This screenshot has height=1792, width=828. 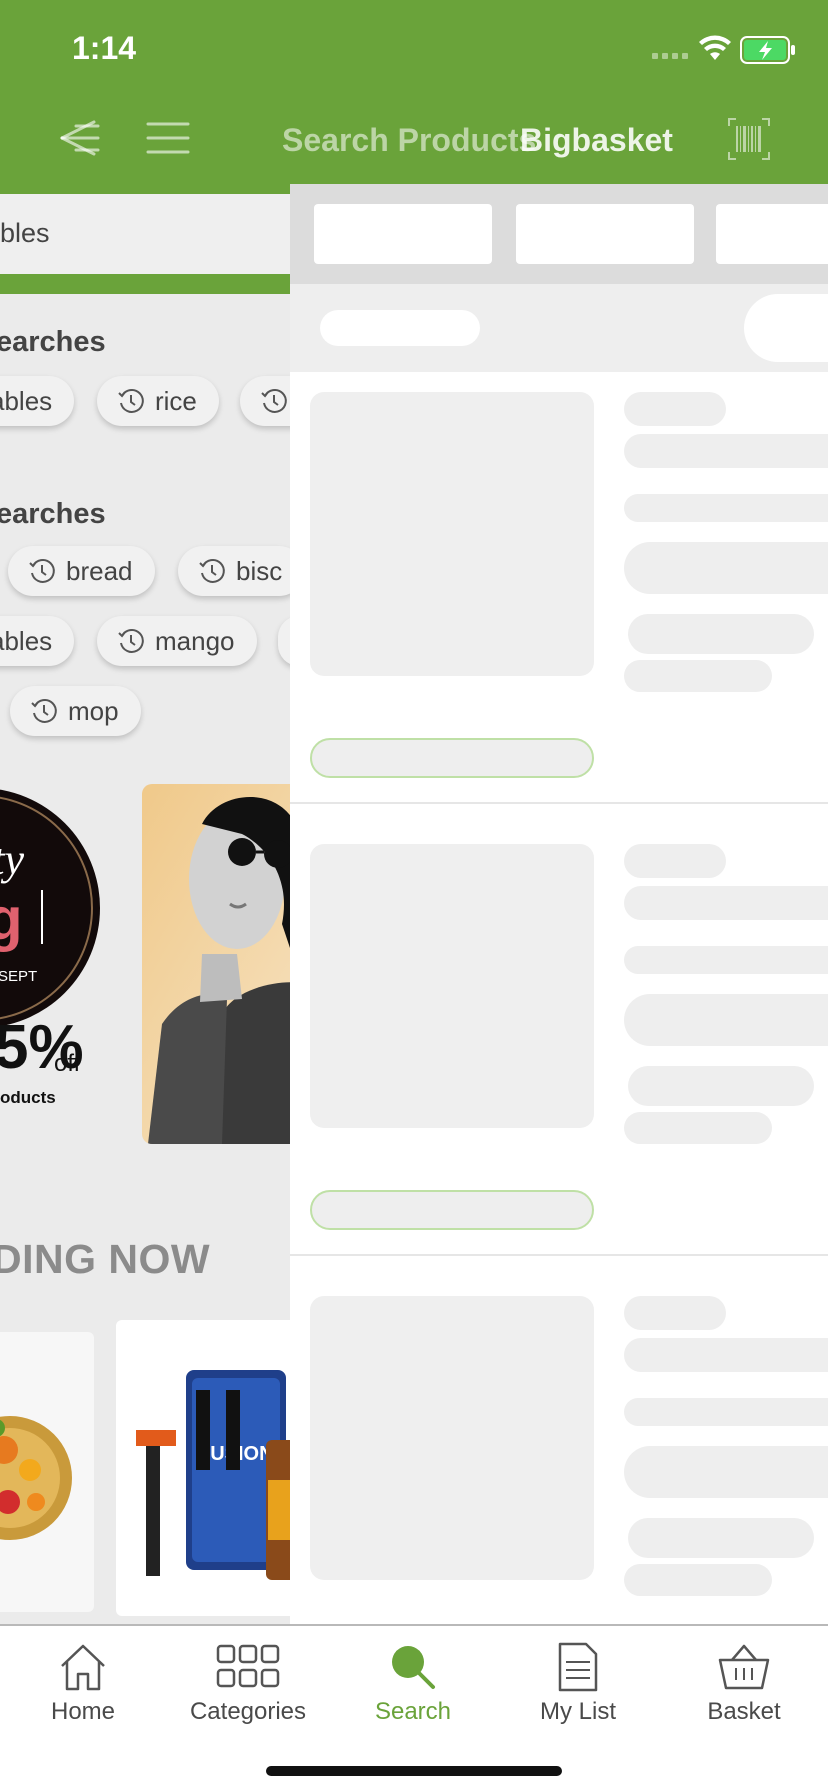 What do you see at coordinates (413, 1711) in the screenshot?
I see `tab-label: Search` at bounding box center [413, 1711].